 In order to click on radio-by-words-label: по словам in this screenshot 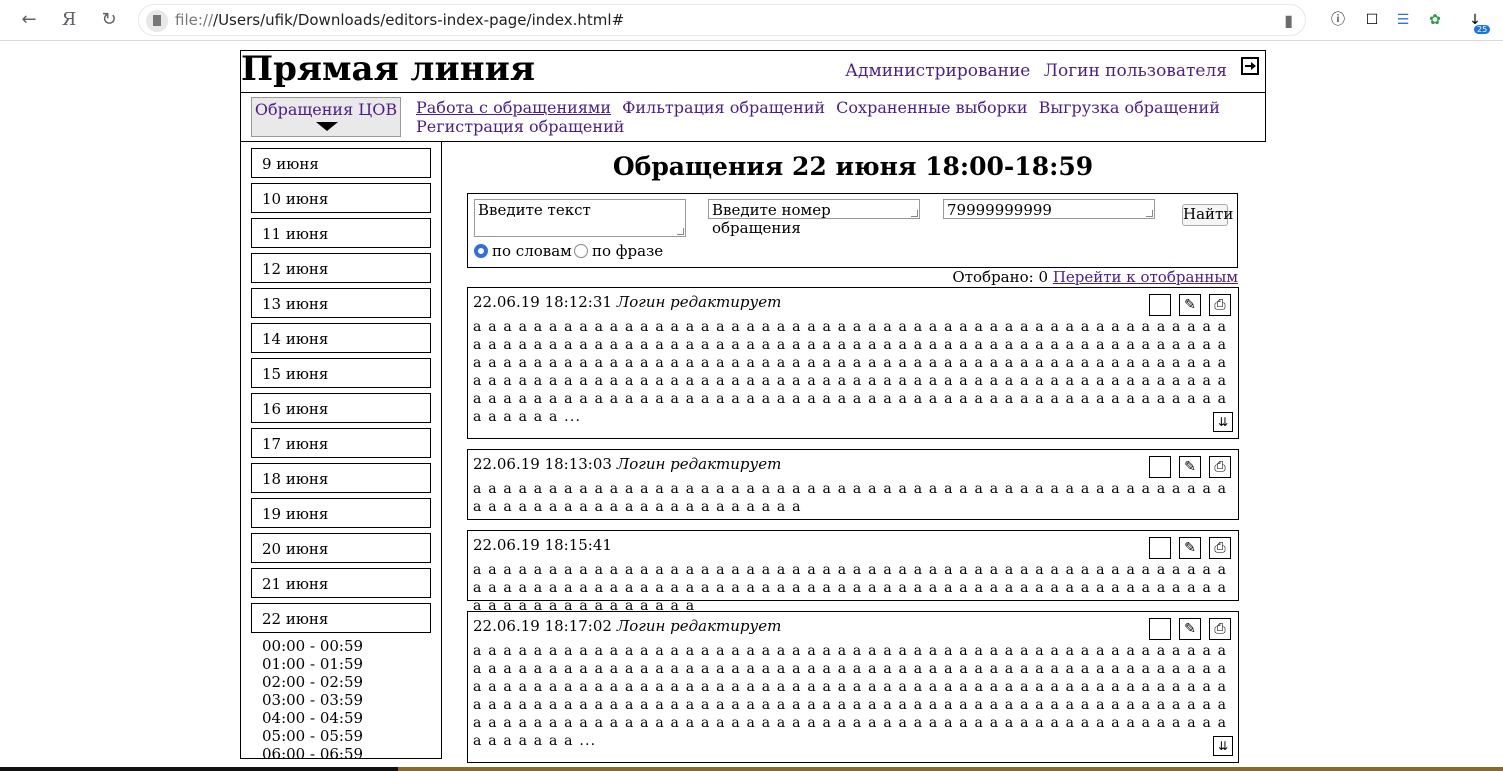, I will do `click(532, 251)`.